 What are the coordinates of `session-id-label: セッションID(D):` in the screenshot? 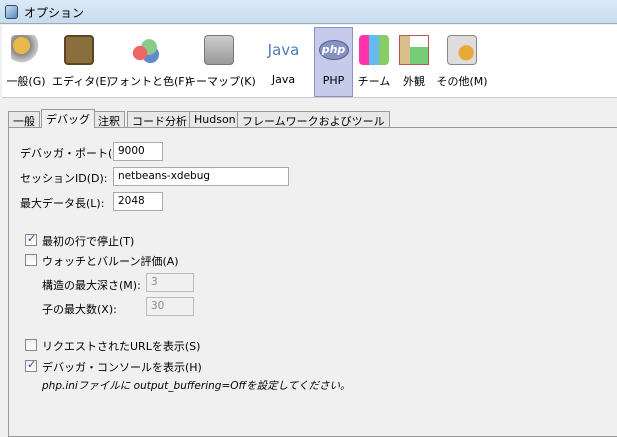 It's located at (64, 178).